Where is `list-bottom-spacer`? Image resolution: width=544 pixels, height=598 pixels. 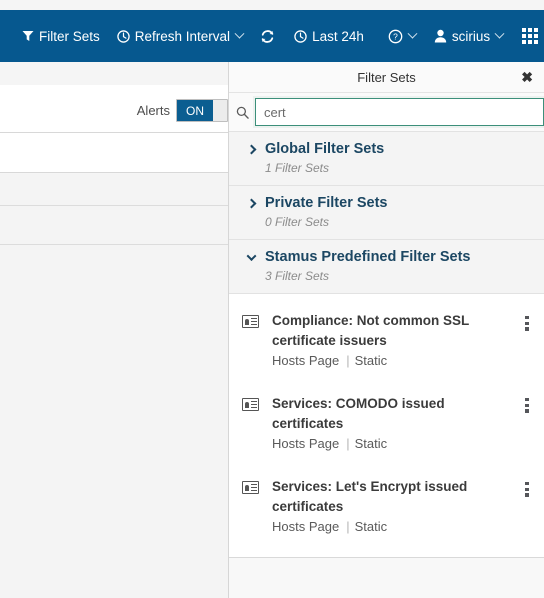
list-bottom-spacer is located at coordinates (386, 550).